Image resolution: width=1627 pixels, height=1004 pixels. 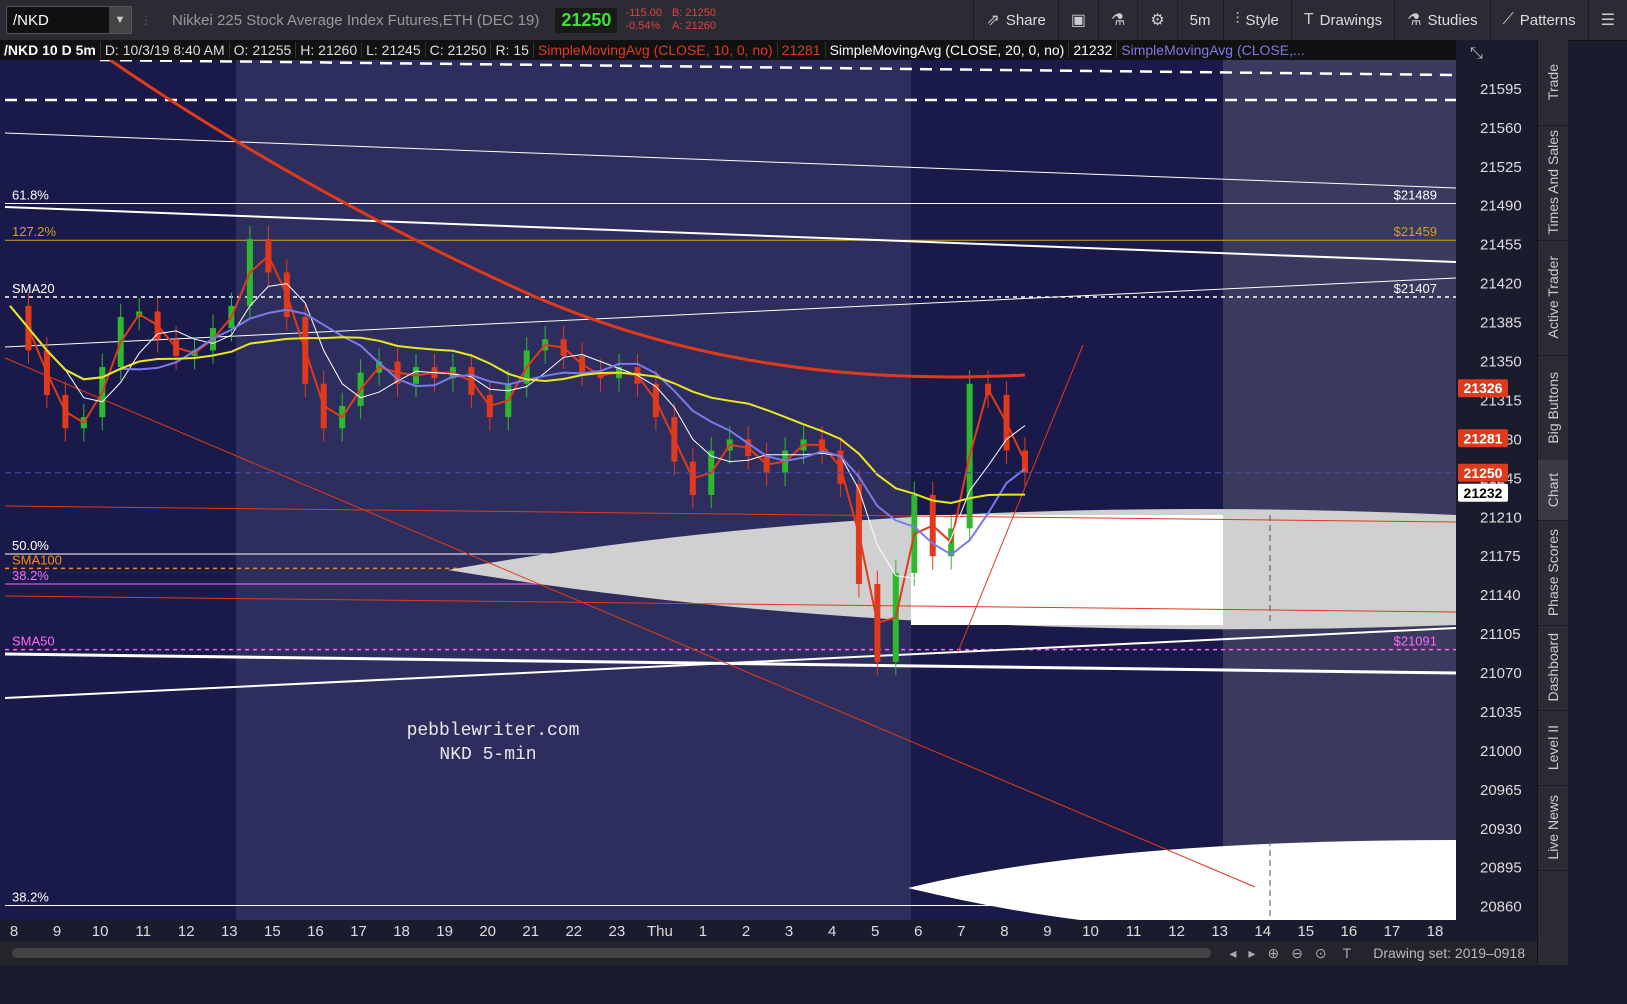 I want to click on sidebar-tab-label: Chart, so click(x=1553, y=490).